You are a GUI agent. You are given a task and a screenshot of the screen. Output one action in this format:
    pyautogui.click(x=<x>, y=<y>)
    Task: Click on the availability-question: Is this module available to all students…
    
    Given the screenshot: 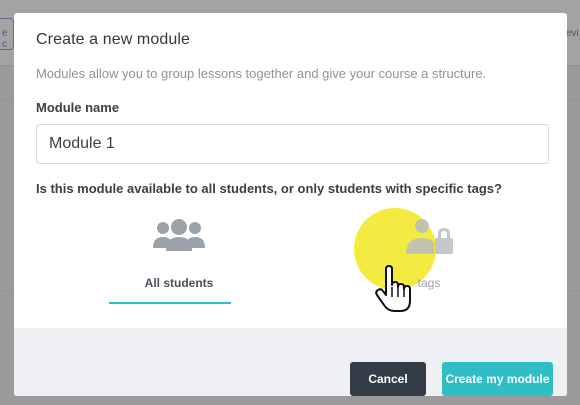 What is the action you would take?
    pyautogui.click(x=269, y=188)
    